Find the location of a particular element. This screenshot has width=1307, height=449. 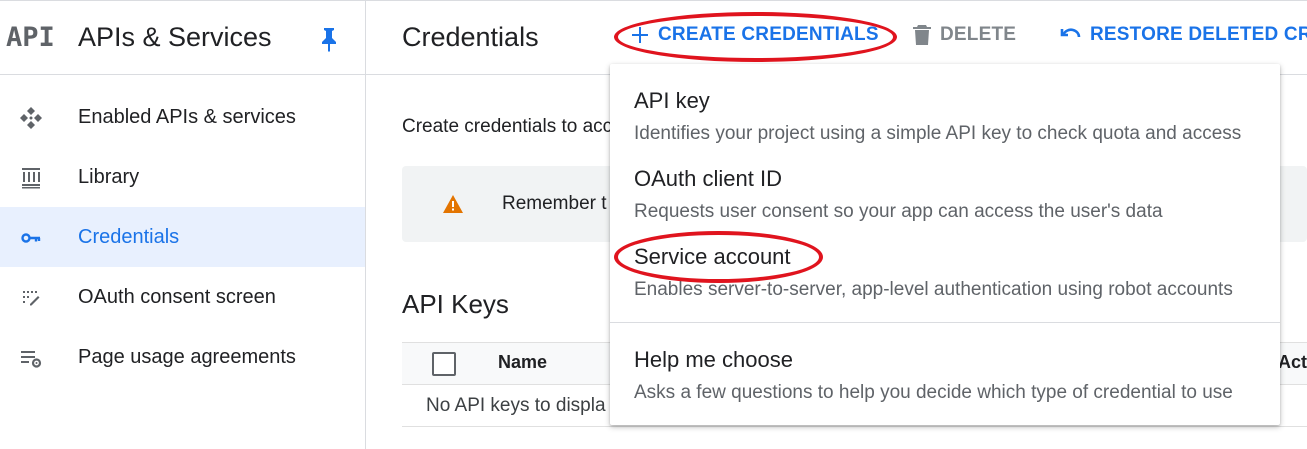

sidebar-item-library: Library is located at coordinates (182, 177).